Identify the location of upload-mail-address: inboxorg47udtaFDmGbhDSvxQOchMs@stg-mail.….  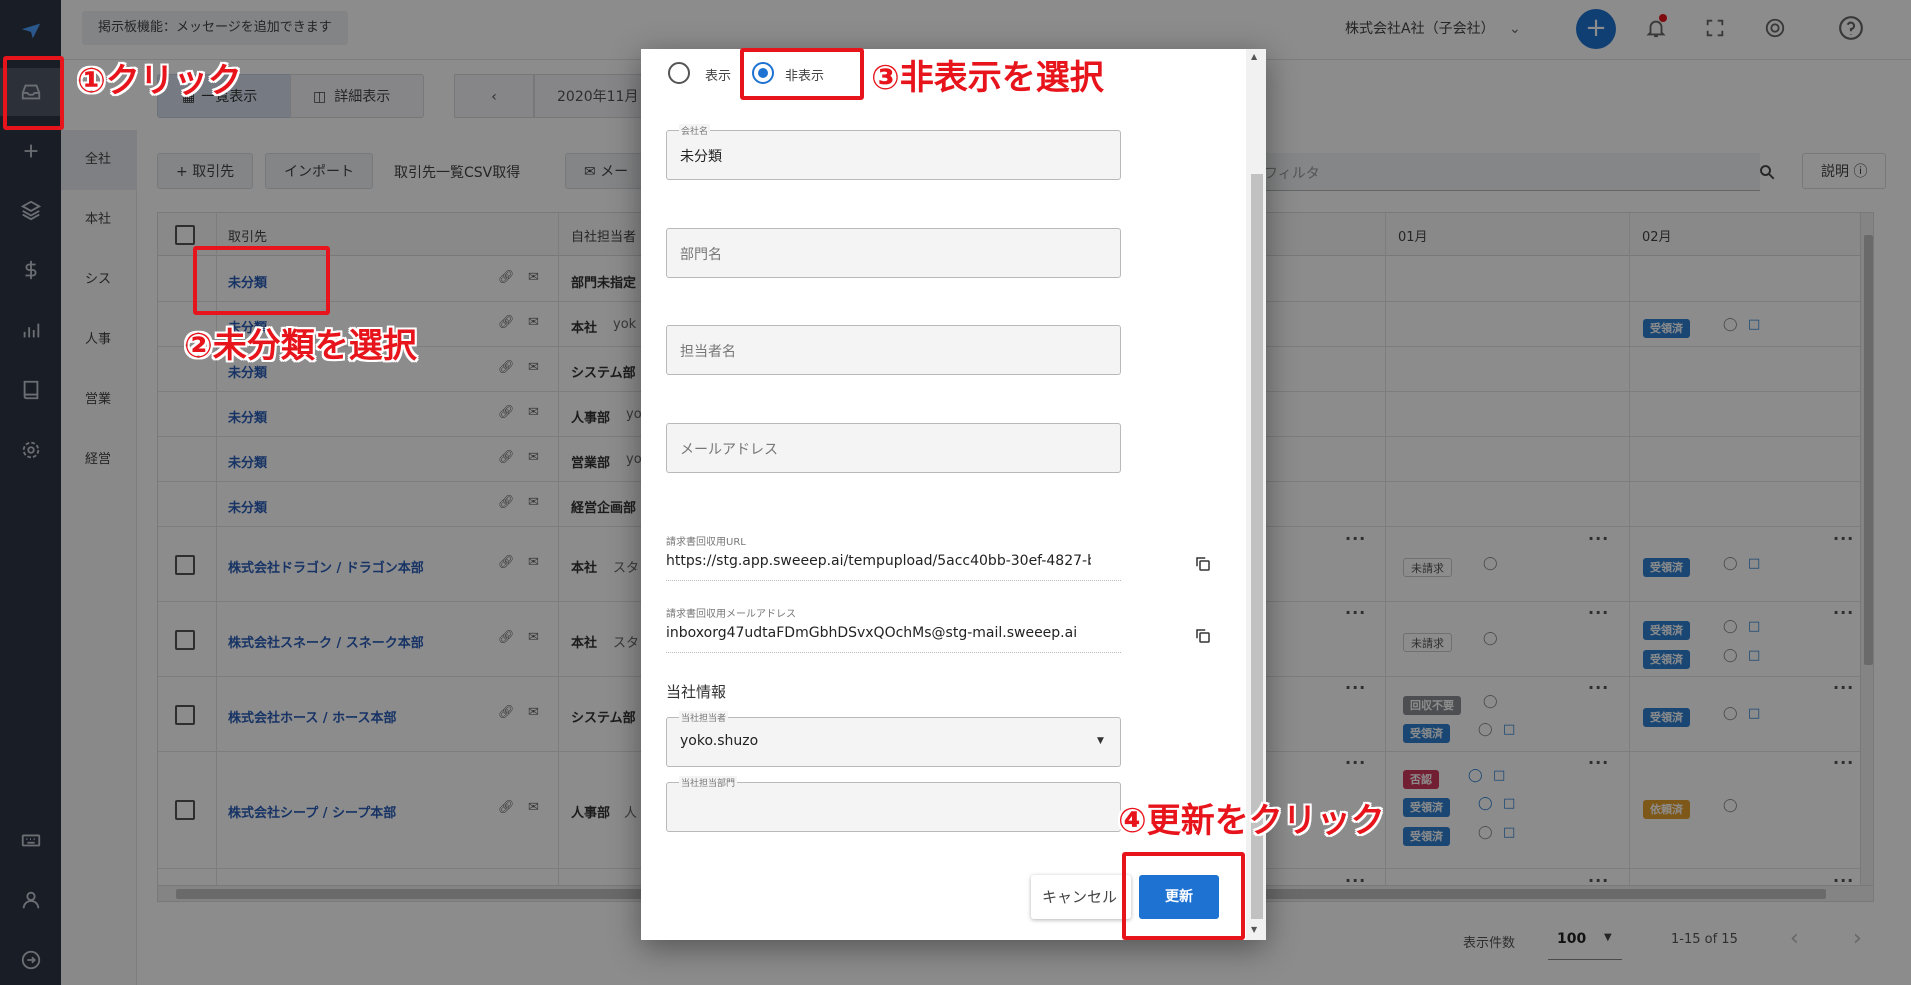
(872, 633).